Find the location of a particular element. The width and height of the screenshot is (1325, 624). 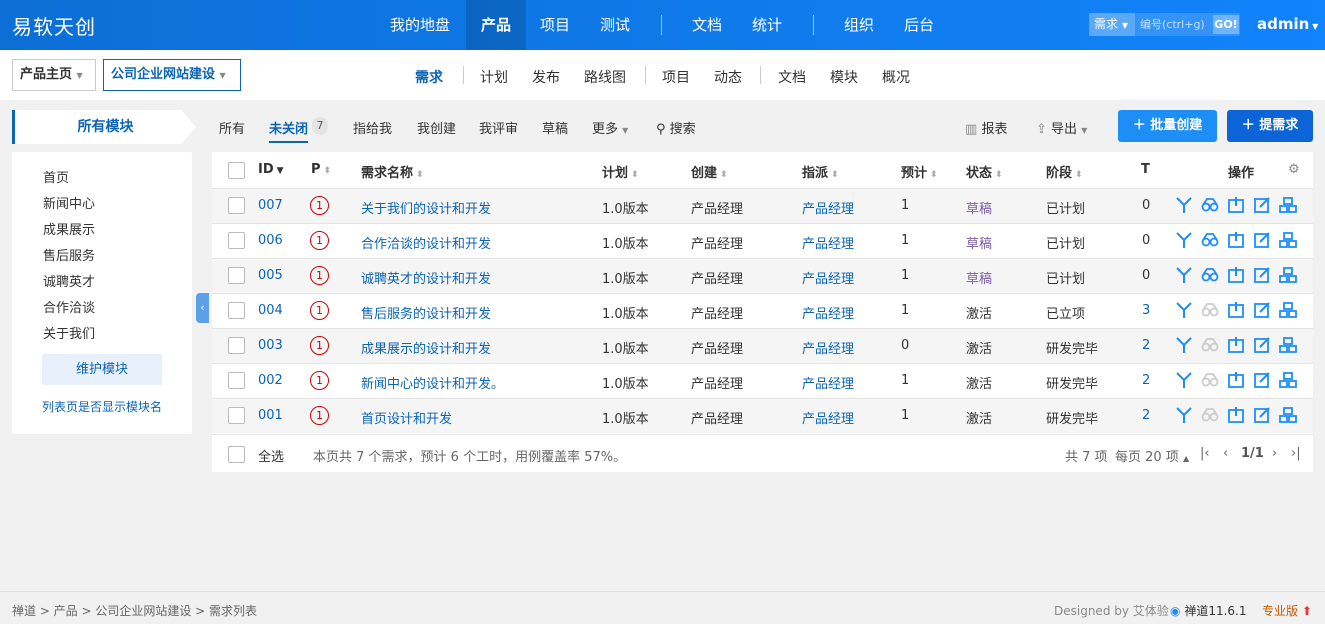

nav-stats: 统计 is located at coordinates (767, 25).